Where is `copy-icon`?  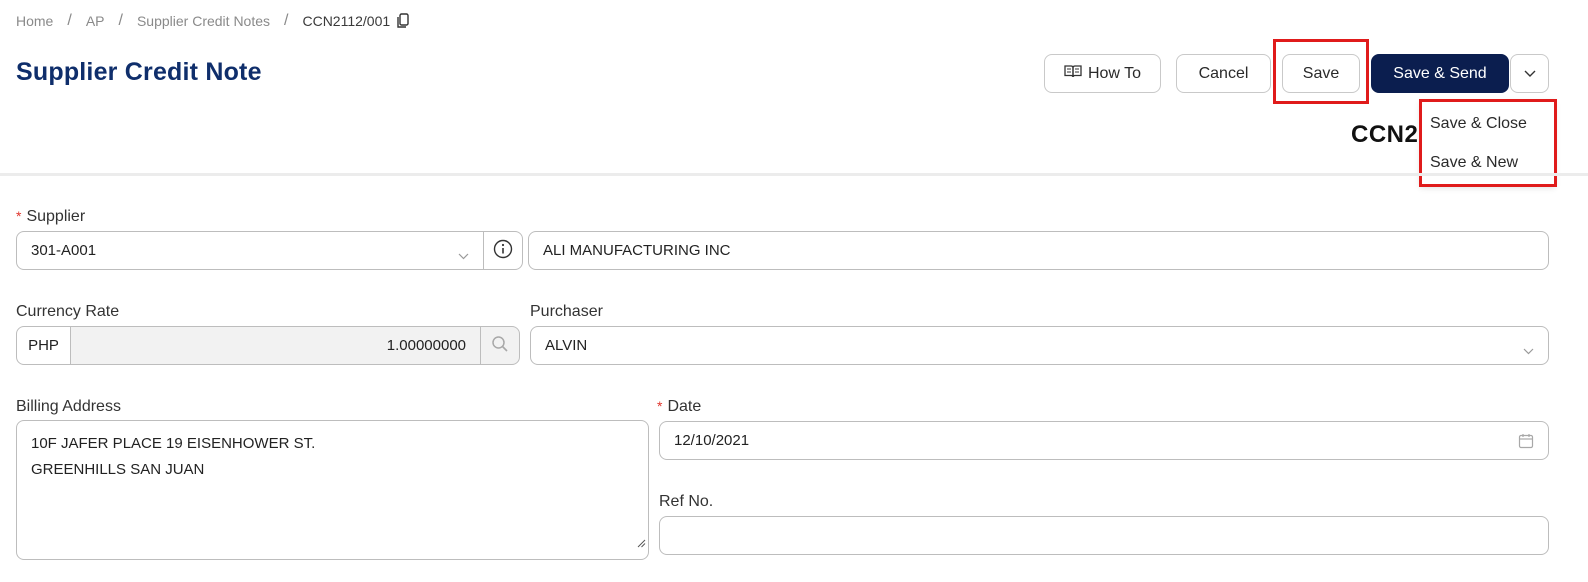
copy-icon is located at coordinates (403, 21).